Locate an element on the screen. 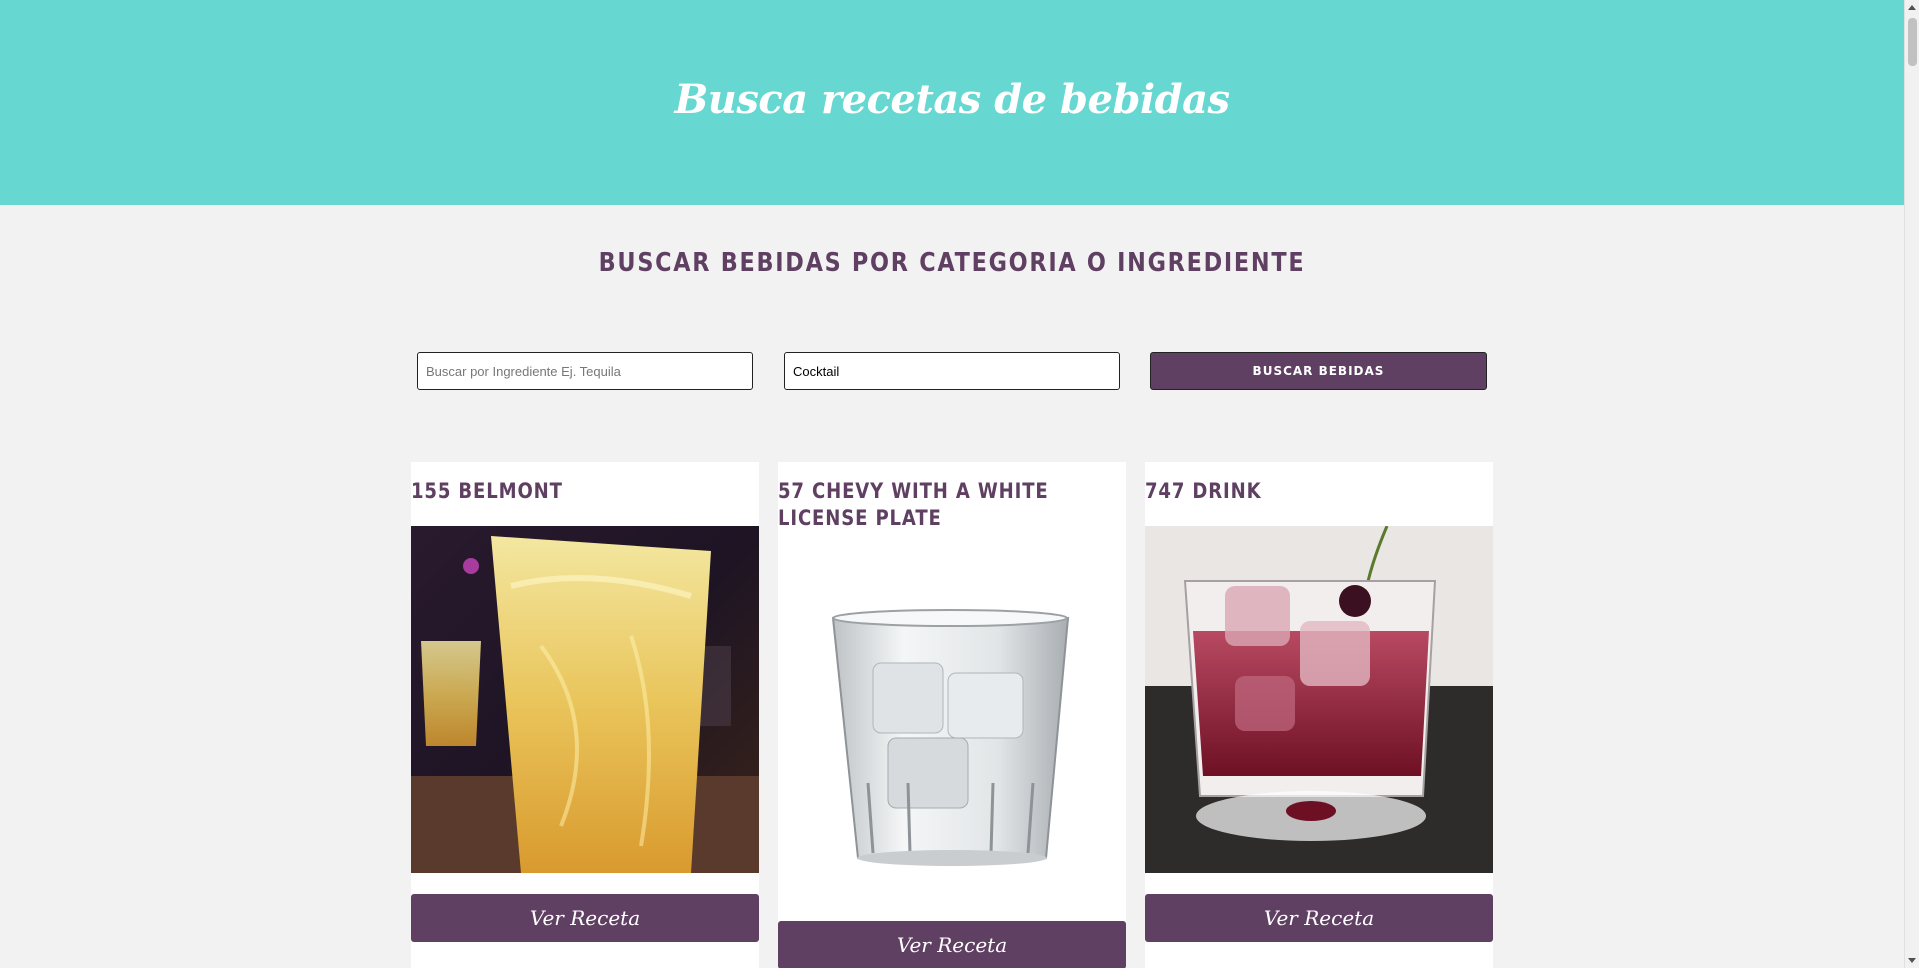 The width and height of the screenshot is (1919, 968). orange-cocktail-photo-icon is located at coordinates (585, 699).